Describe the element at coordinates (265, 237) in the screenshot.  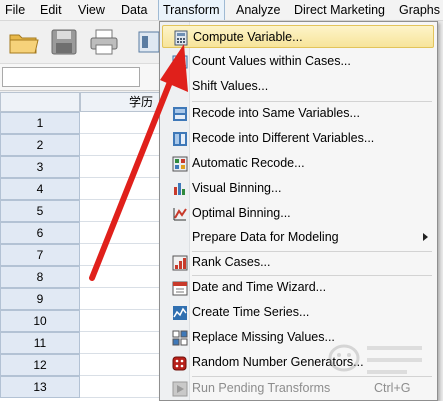
I see `menu-item-label: Prepare Data for Modeling` at that location.